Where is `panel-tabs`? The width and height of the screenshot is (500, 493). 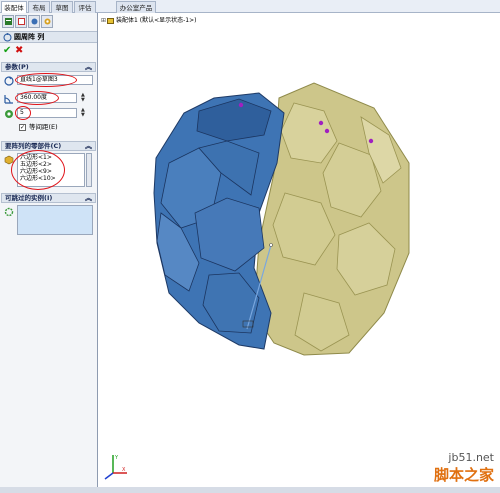
panel-tabs is located at coordinates (49, 22).